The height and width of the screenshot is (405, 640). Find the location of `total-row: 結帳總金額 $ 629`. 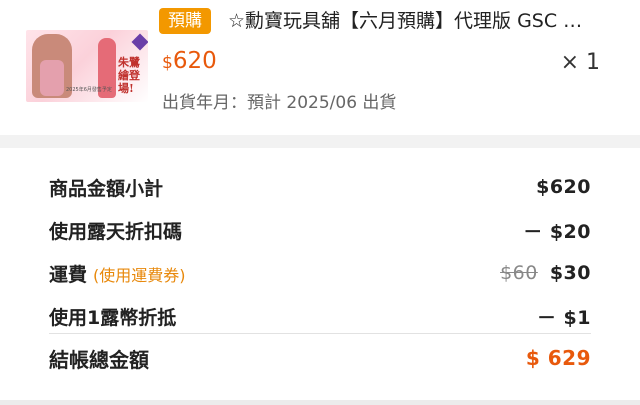

total-row: 結帳總金額 $ 629 is located at coordinates (320, 358).